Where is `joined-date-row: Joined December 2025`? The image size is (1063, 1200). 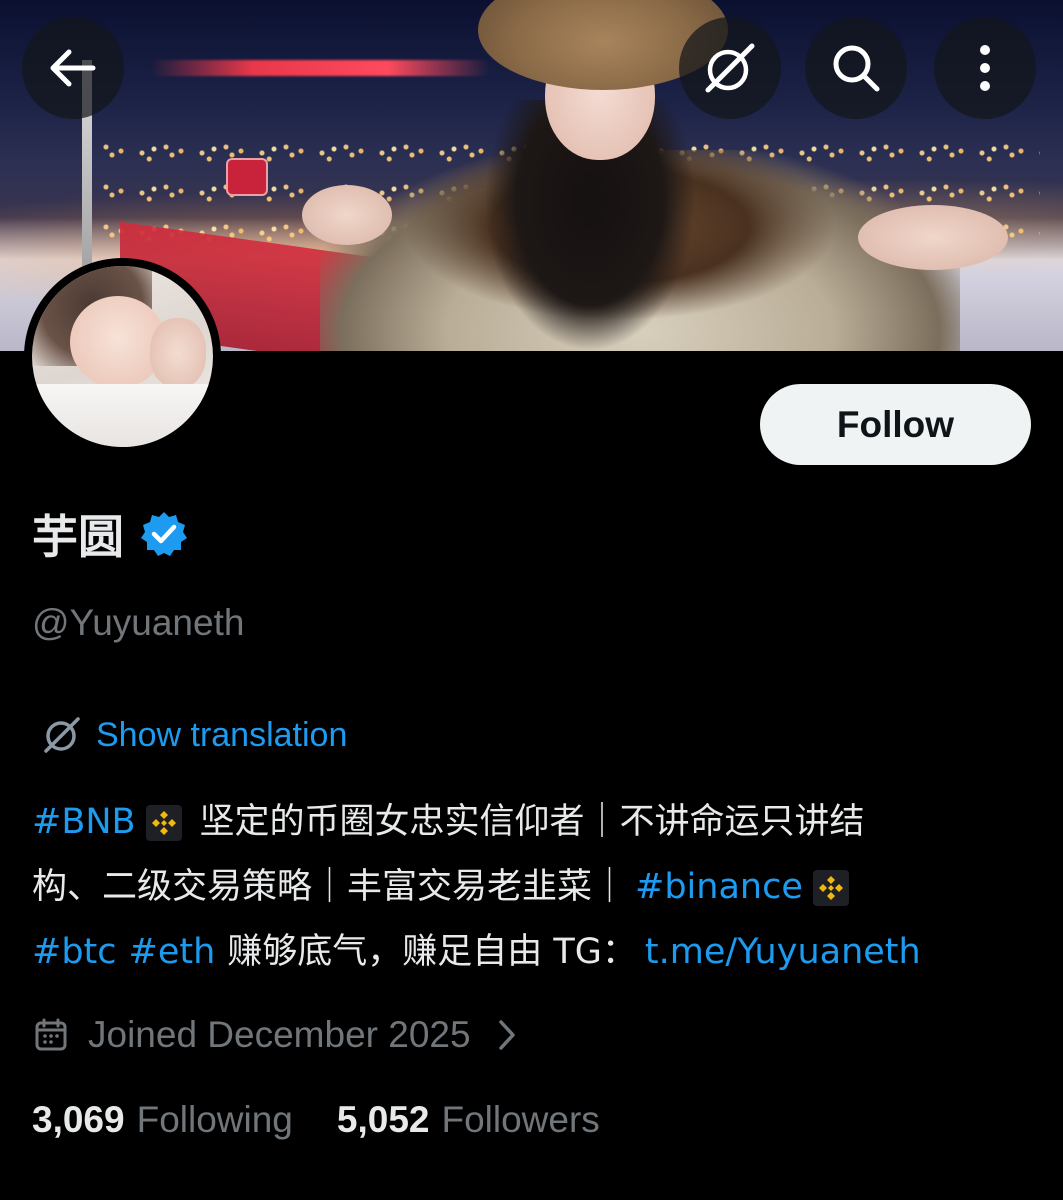 joined-date-row: Joined December 2025 is located at coordinates (275, 1035).